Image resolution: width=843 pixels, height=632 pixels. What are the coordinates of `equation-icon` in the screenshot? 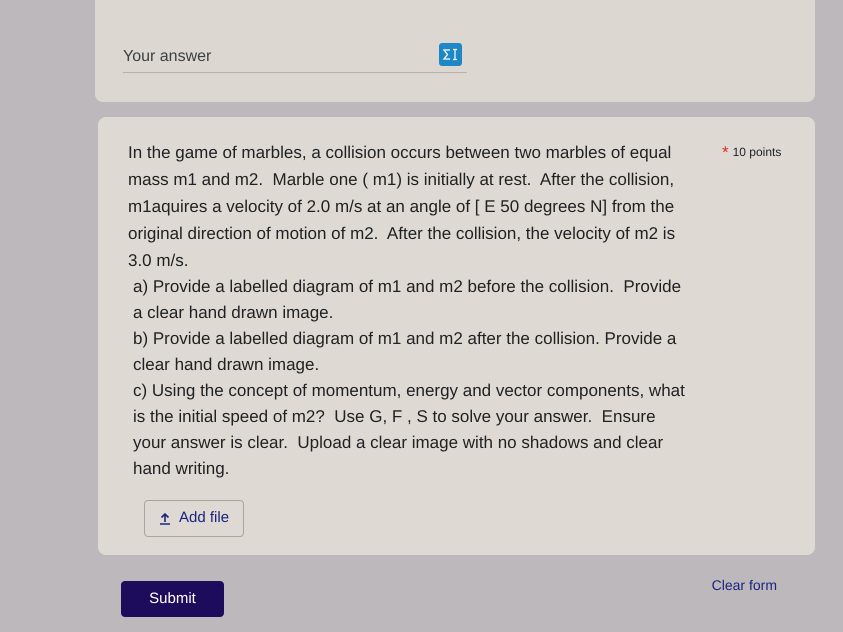 It's located at (450, 54).